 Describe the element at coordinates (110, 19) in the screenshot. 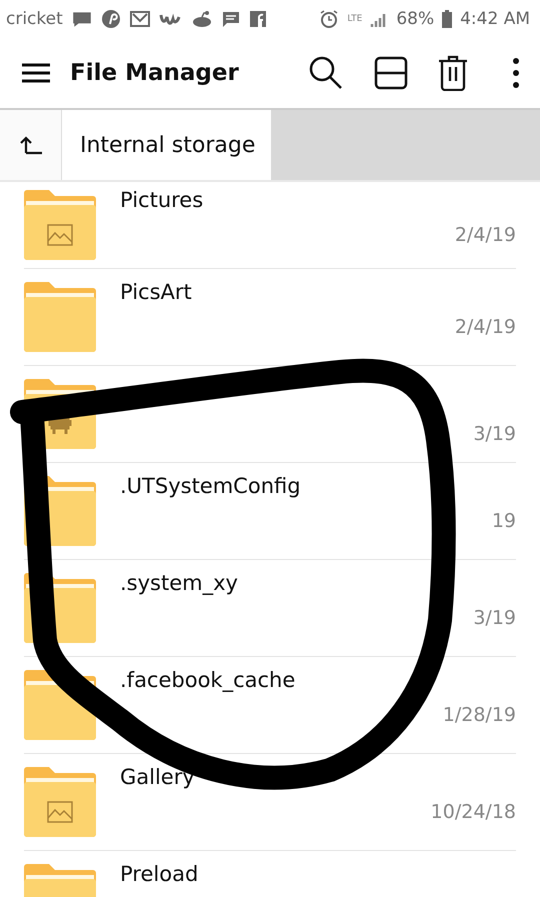

I see `pin-icon` at that location.